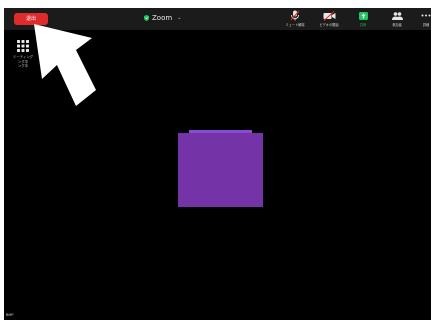 Image resolution: width=435 pixels, height=320 pixels. I want to click on apps-label-line3: ング中, so click(23, 66).